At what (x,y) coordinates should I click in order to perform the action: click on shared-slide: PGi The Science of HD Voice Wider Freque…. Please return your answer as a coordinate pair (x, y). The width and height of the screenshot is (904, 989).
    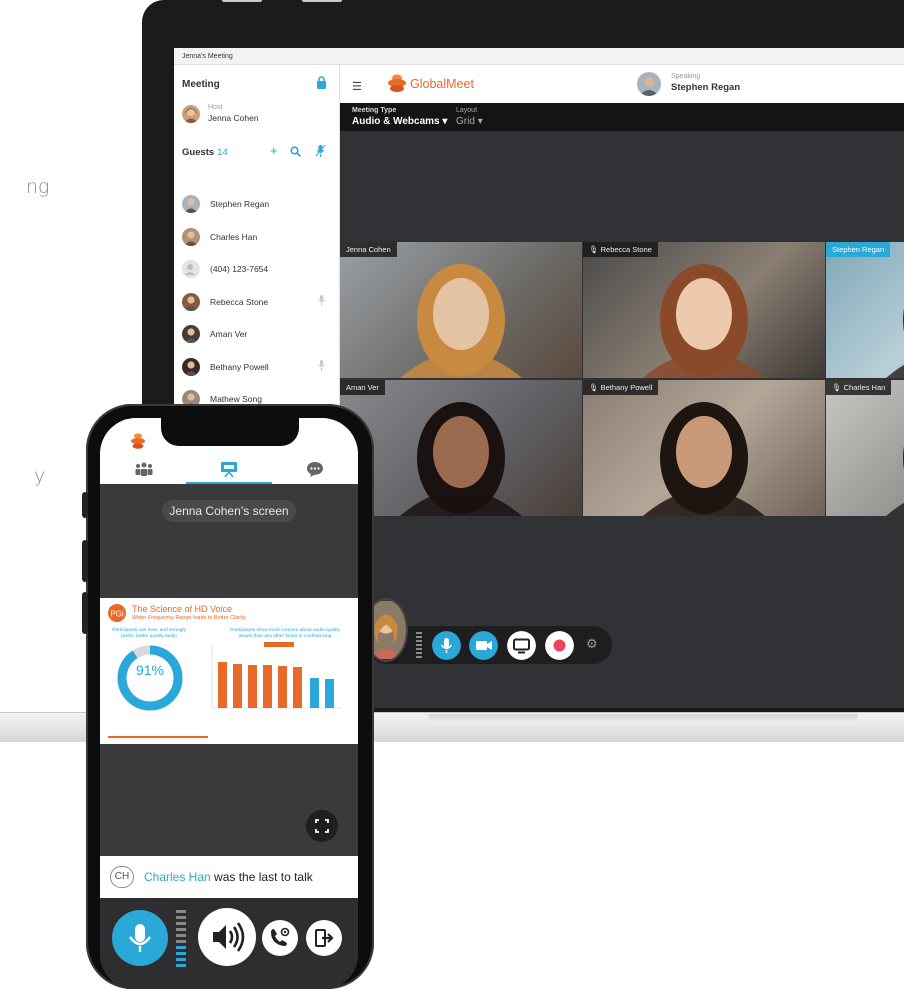
    Looking at the image, I should click on (229, 671).